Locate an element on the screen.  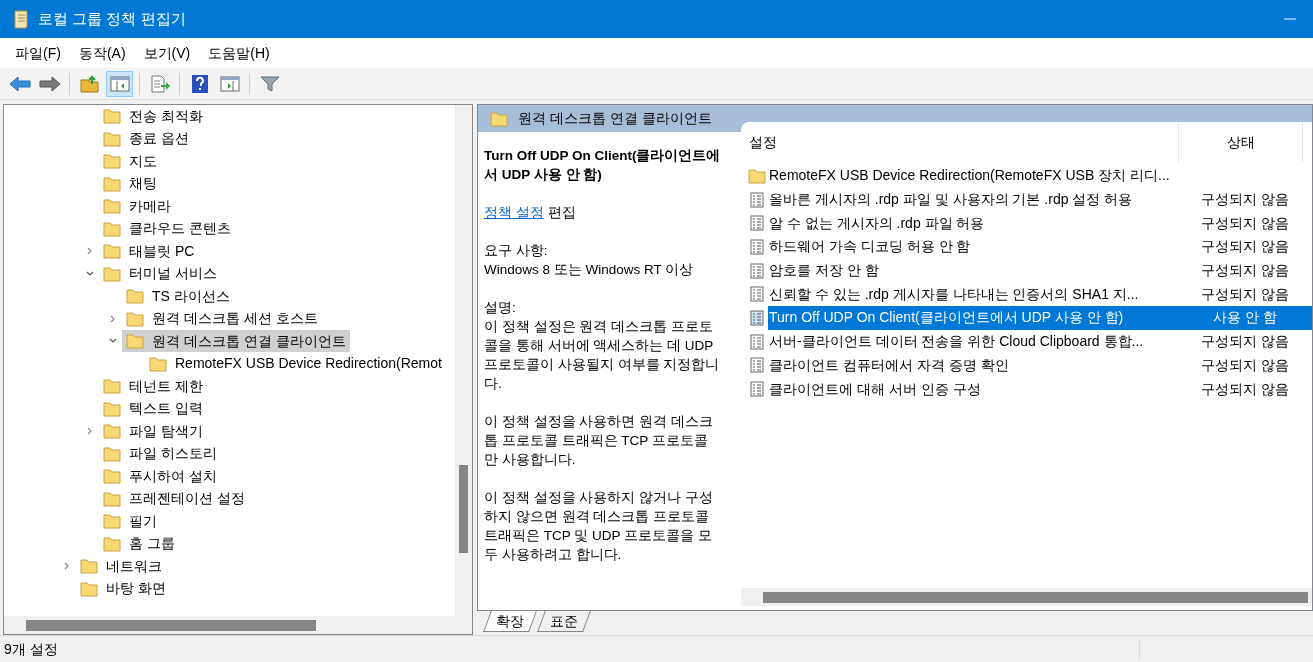
list-row: Turn Off UDP On Client(클라이언트에서 UDP 사용 안 함) 사용 안 함 is located at coordinates (1040, 318).